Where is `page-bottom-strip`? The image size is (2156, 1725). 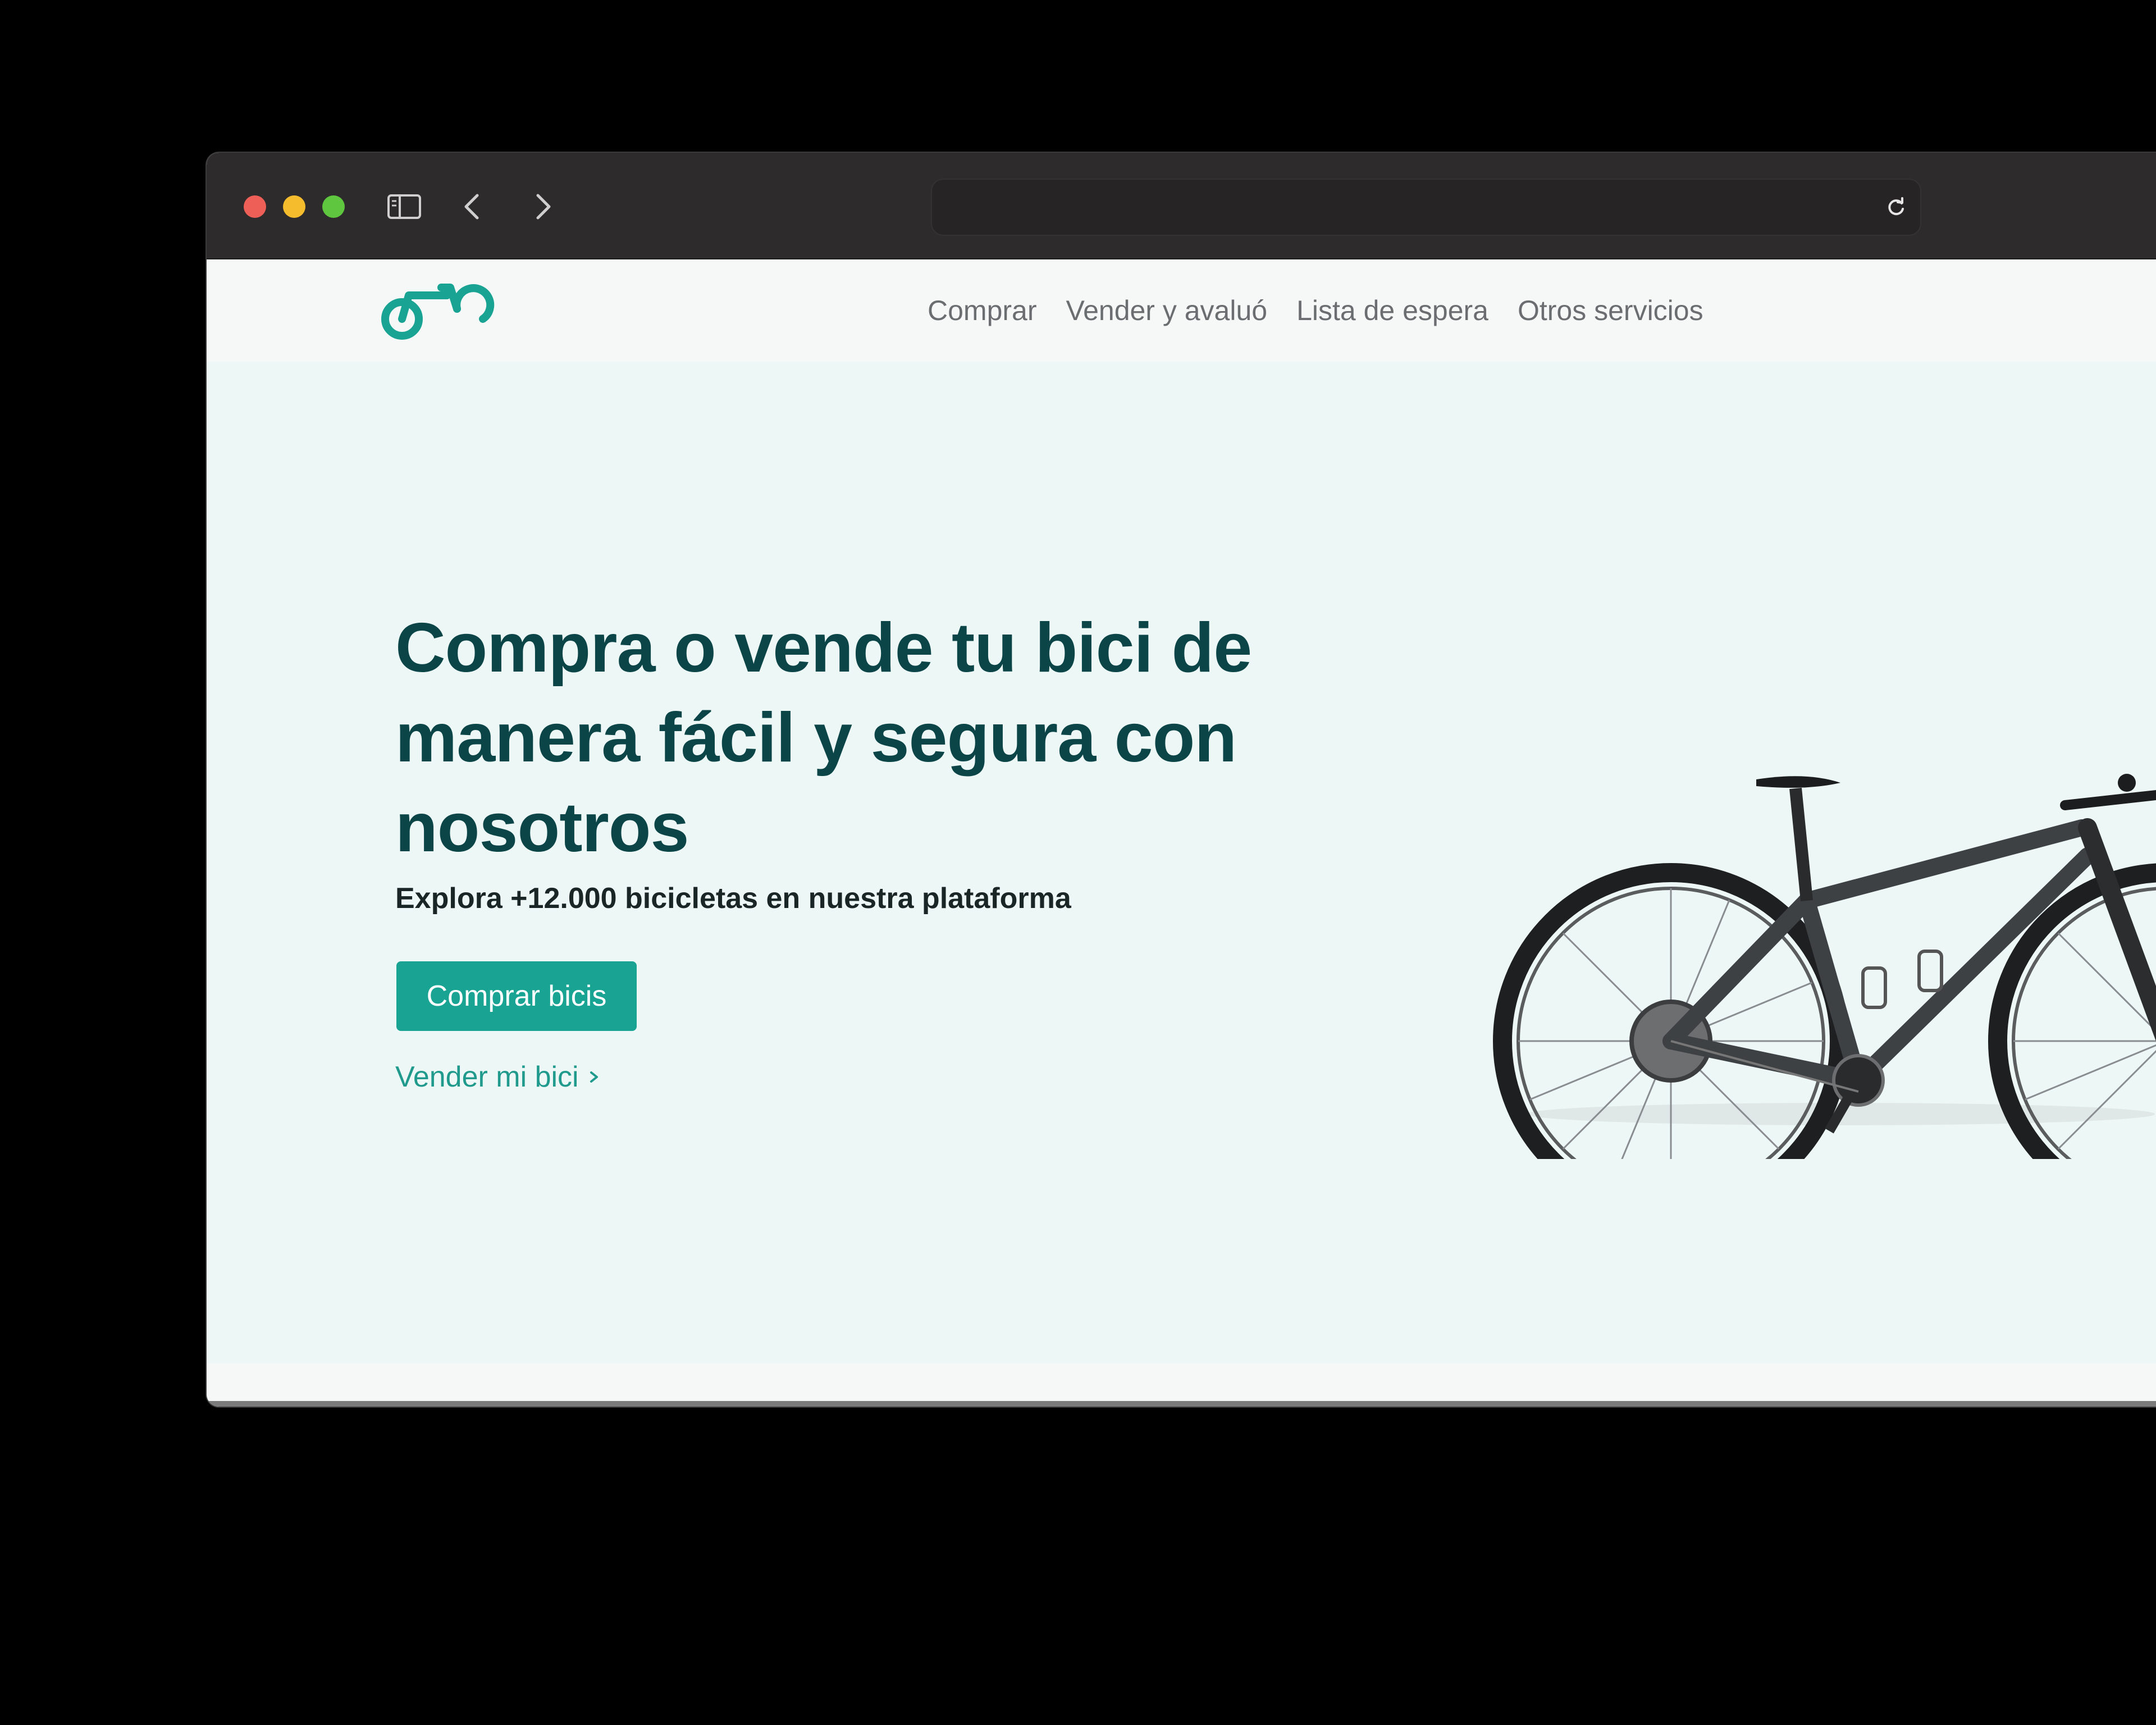 page-bottom-strip is located at coordinates (1181, 1385).